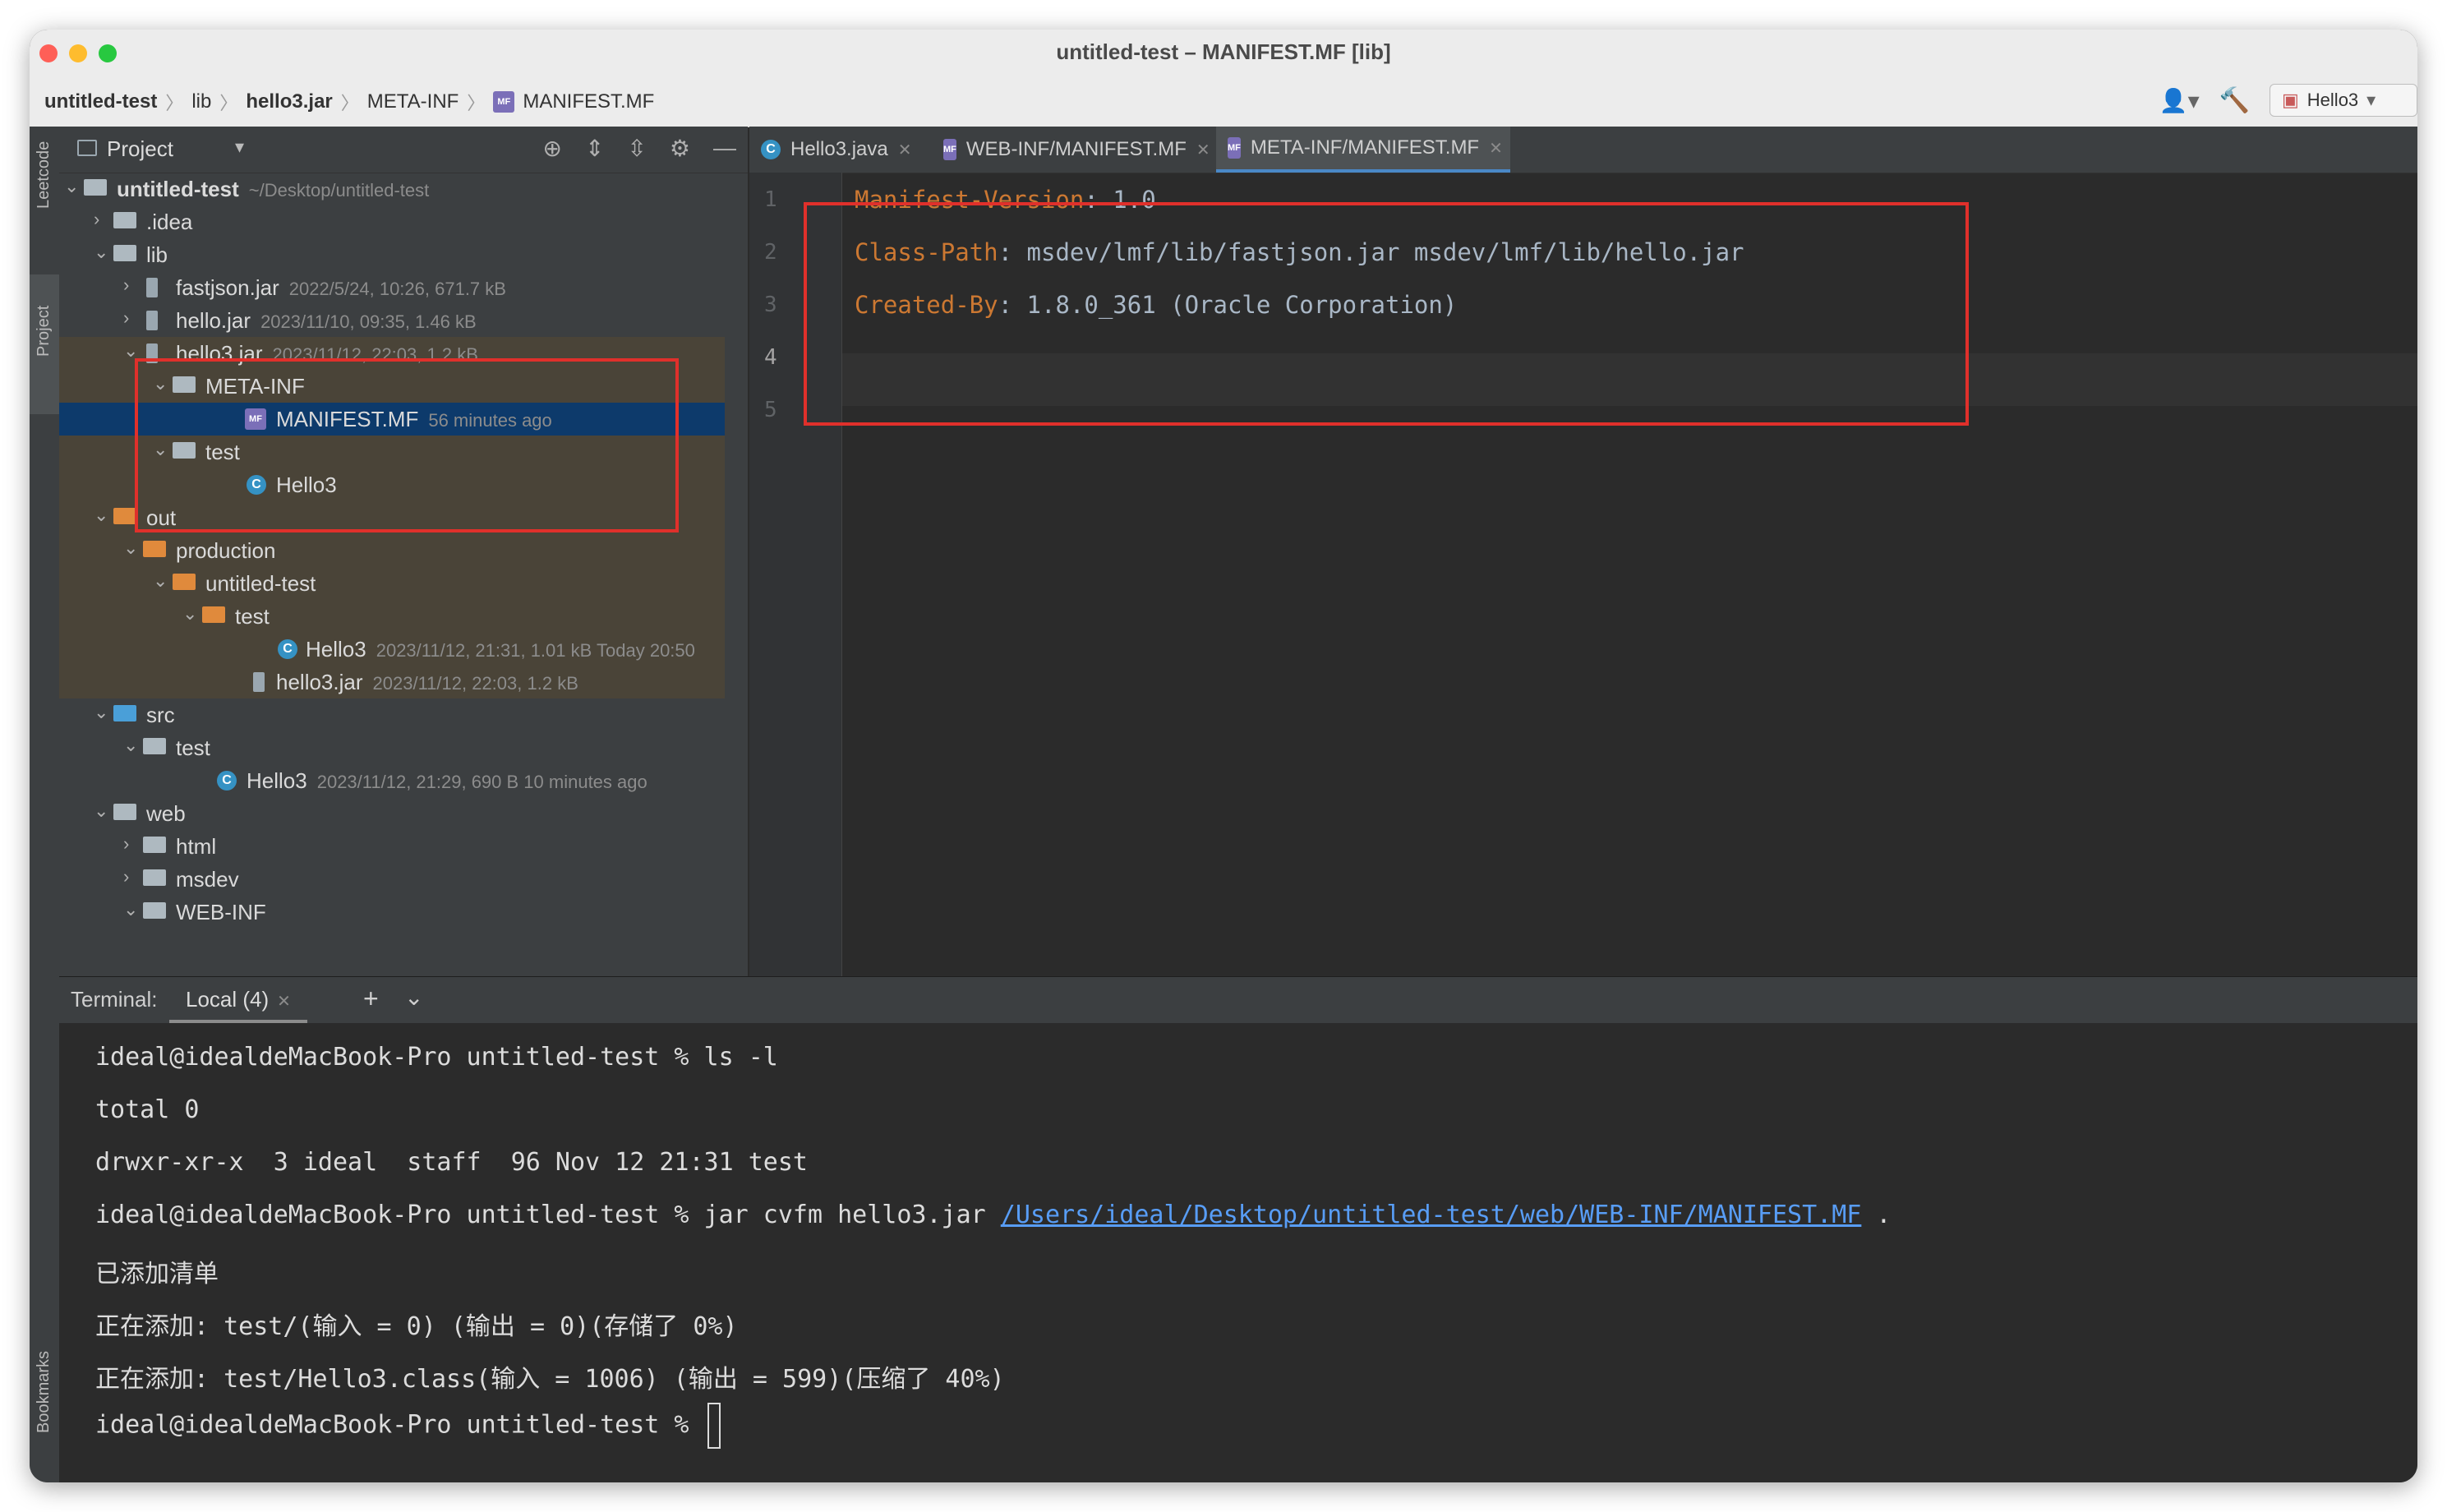 The height and width of the screenshot is (1512, 2447). What do you see at coordinates (392, 617) in the screenshot?
I see `tree-item-test-out: ⌄ test` at bounding box center [392, 617].